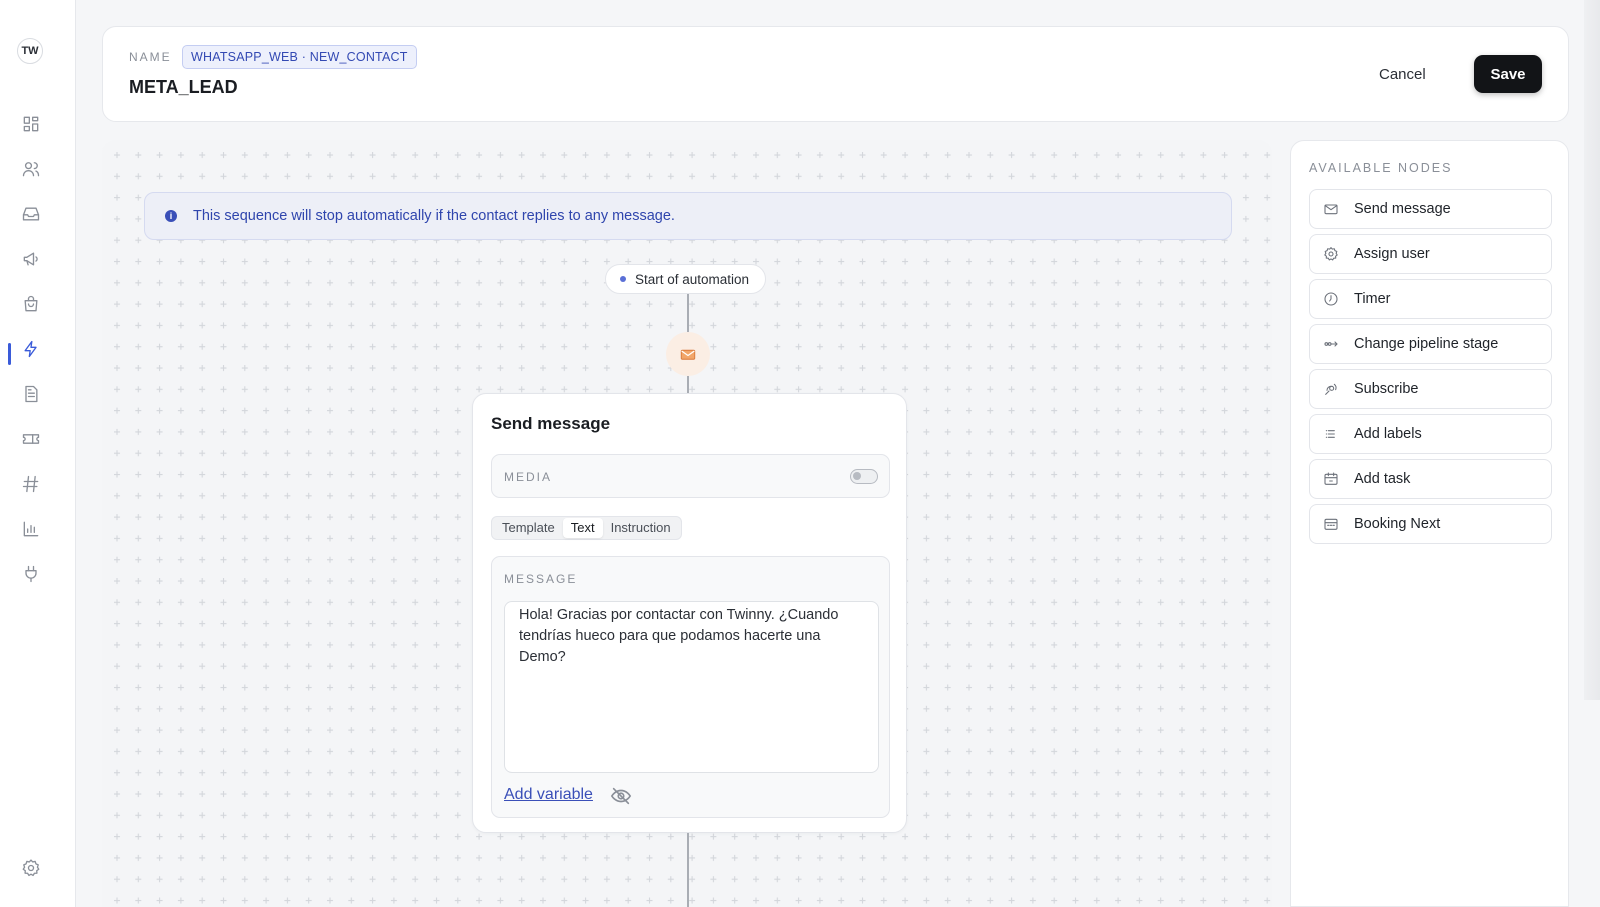 Image resolution: width=1600 pixels, height=907 pixels. I want to click on message-label: MESSAGE, so click(541, 579).